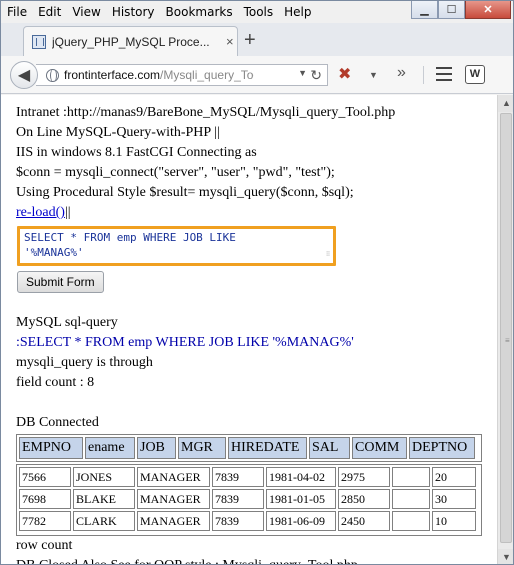 This screenshot has height=565, width=514. What do you see at coordinates (454, 499) in the screenshot?
I see `cell-deptno: 30` at bounding box center [454, 499].